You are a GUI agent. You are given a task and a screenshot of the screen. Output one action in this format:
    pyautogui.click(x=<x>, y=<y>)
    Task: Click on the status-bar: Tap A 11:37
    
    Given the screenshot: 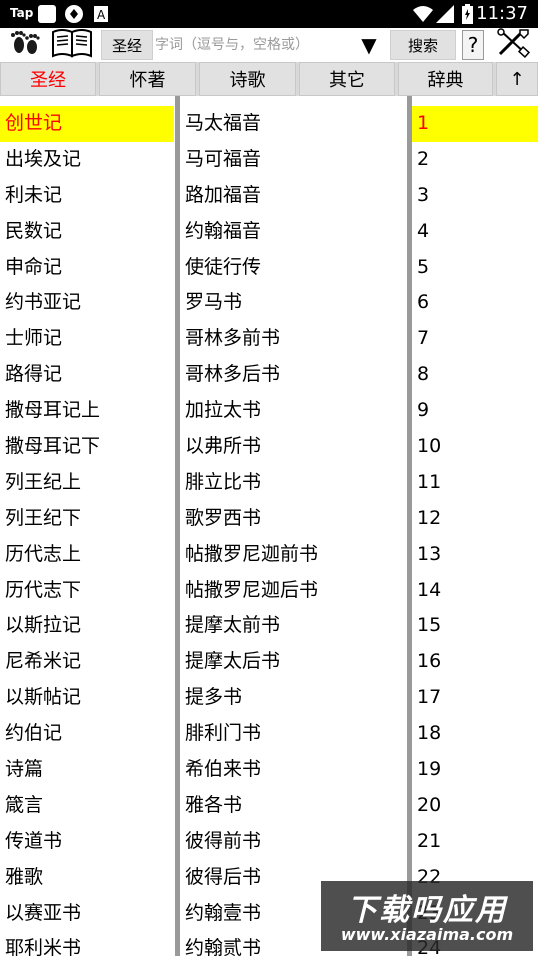 What is the action you would take?
    pyautogui.click(x=269, y=14)
    